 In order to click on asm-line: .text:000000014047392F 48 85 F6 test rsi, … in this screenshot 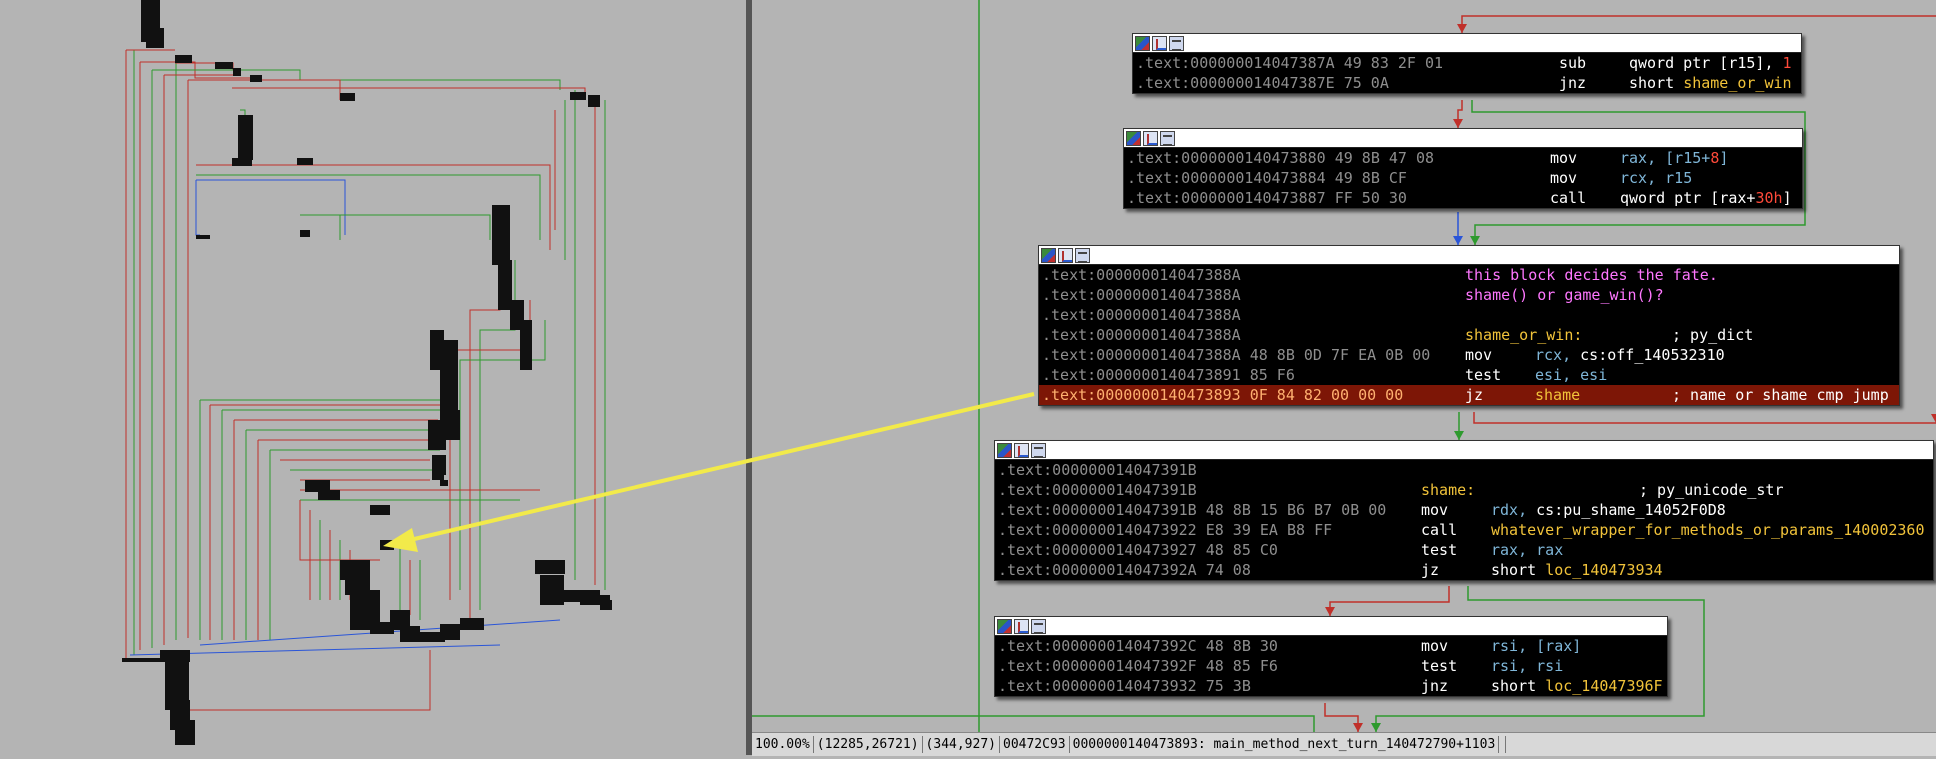, I will do `click(1331, 666)`.